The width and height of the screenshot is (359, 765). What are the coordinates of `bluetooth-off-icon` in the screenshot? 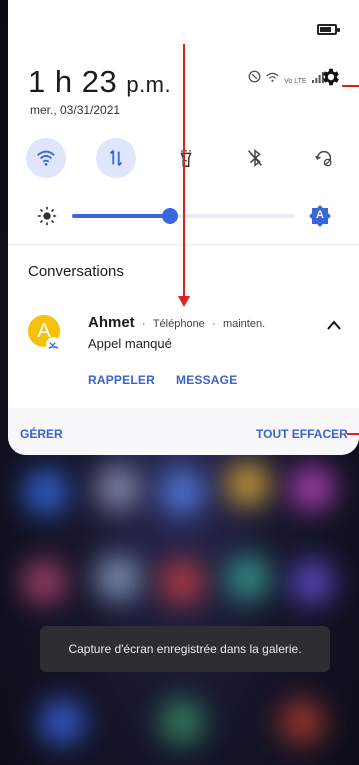 It's located at (255, 158).